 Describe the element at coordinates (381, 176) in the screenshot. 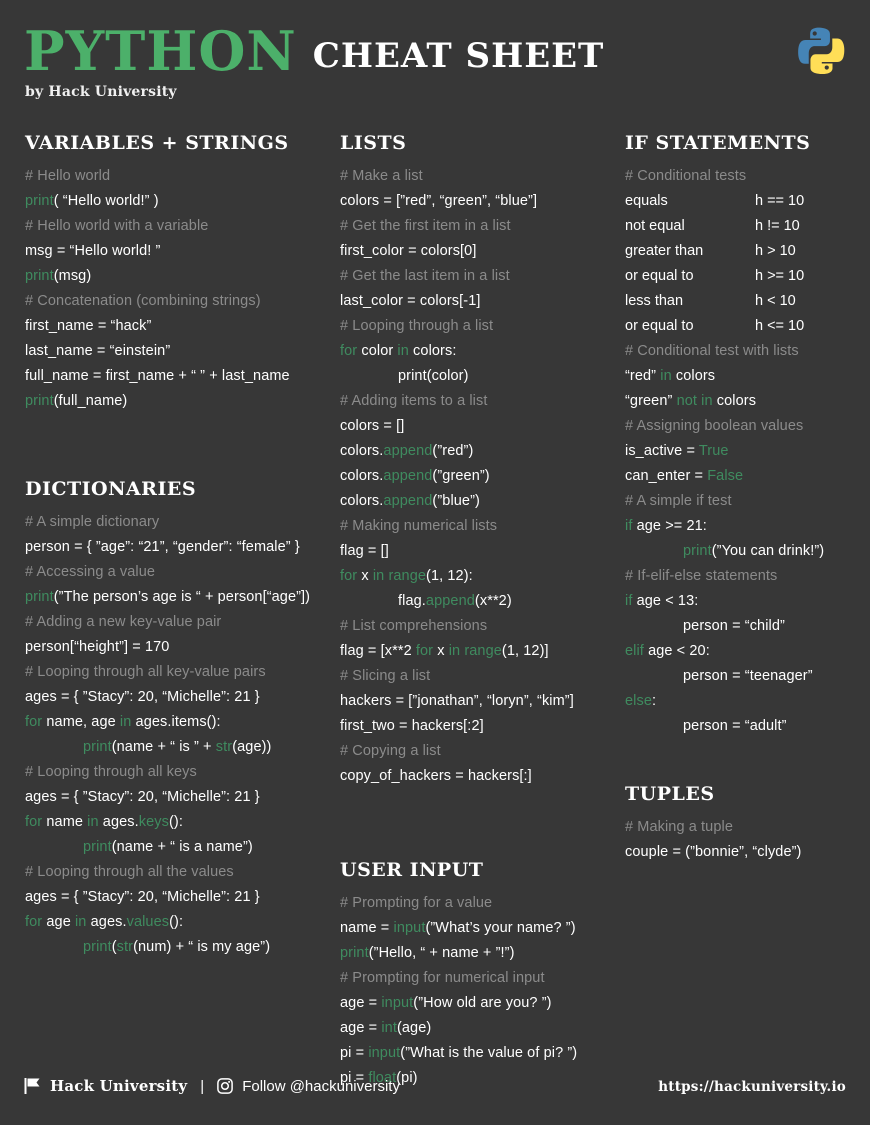

I see `code-comment: # Make a list` at that location.